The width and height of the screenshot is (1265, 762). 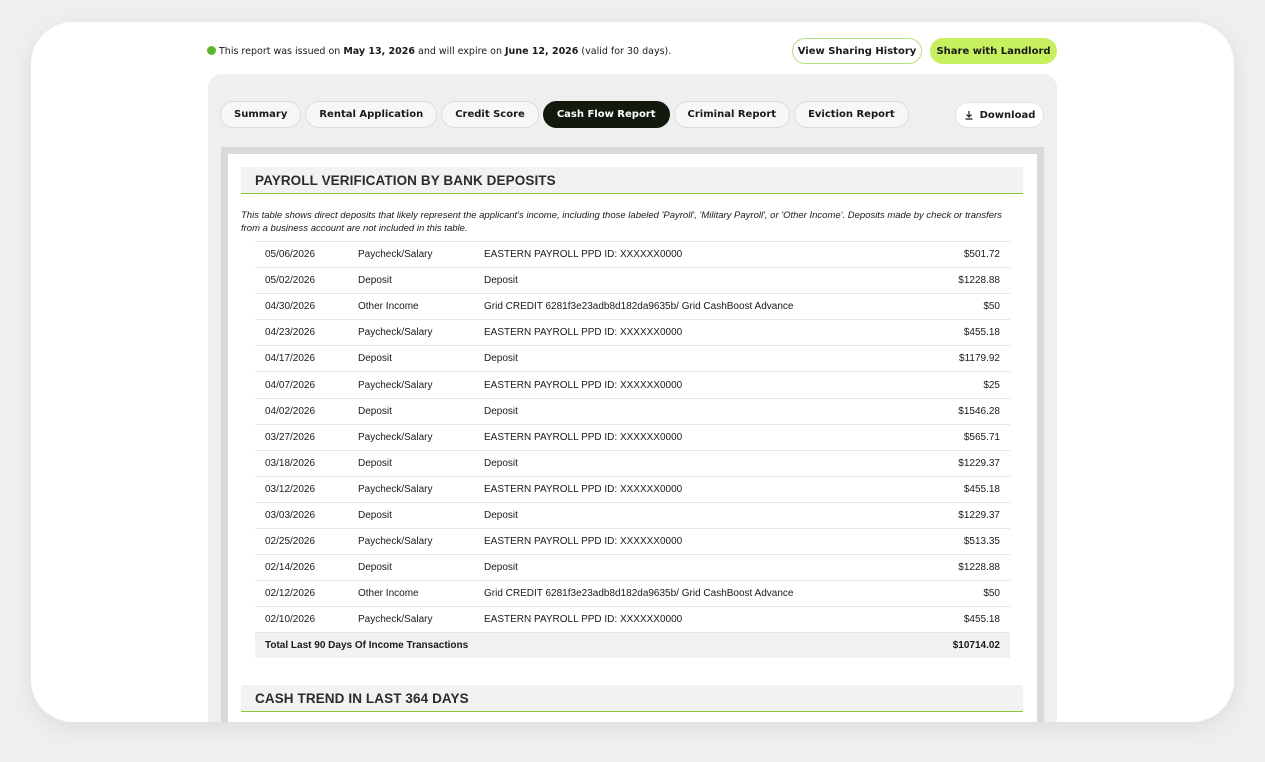 What do you see at coordinates (606, 114) in the screenshot?
I see `tab-cash-flow-report: Cash Flow Report` at bounding box center [606, 114].